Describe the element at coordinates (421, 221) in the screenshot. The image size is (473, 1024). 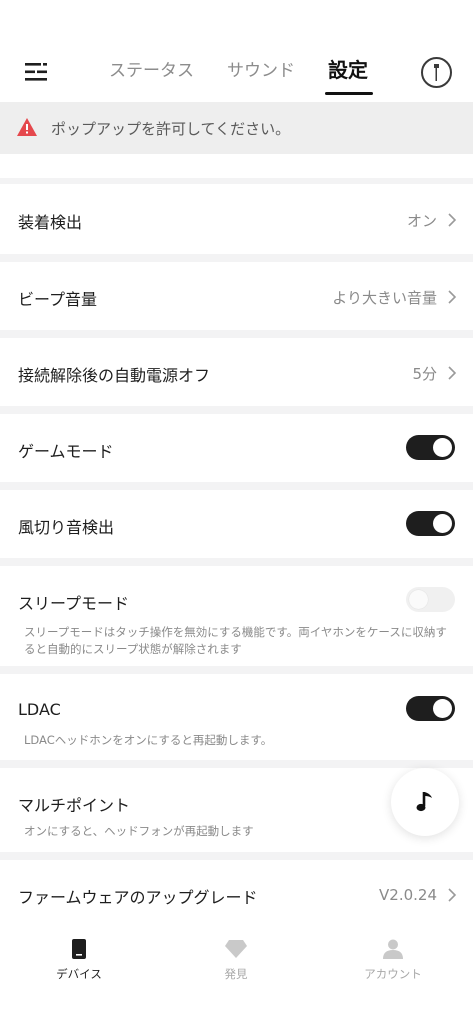
I see `setting-value: オン` at that location.